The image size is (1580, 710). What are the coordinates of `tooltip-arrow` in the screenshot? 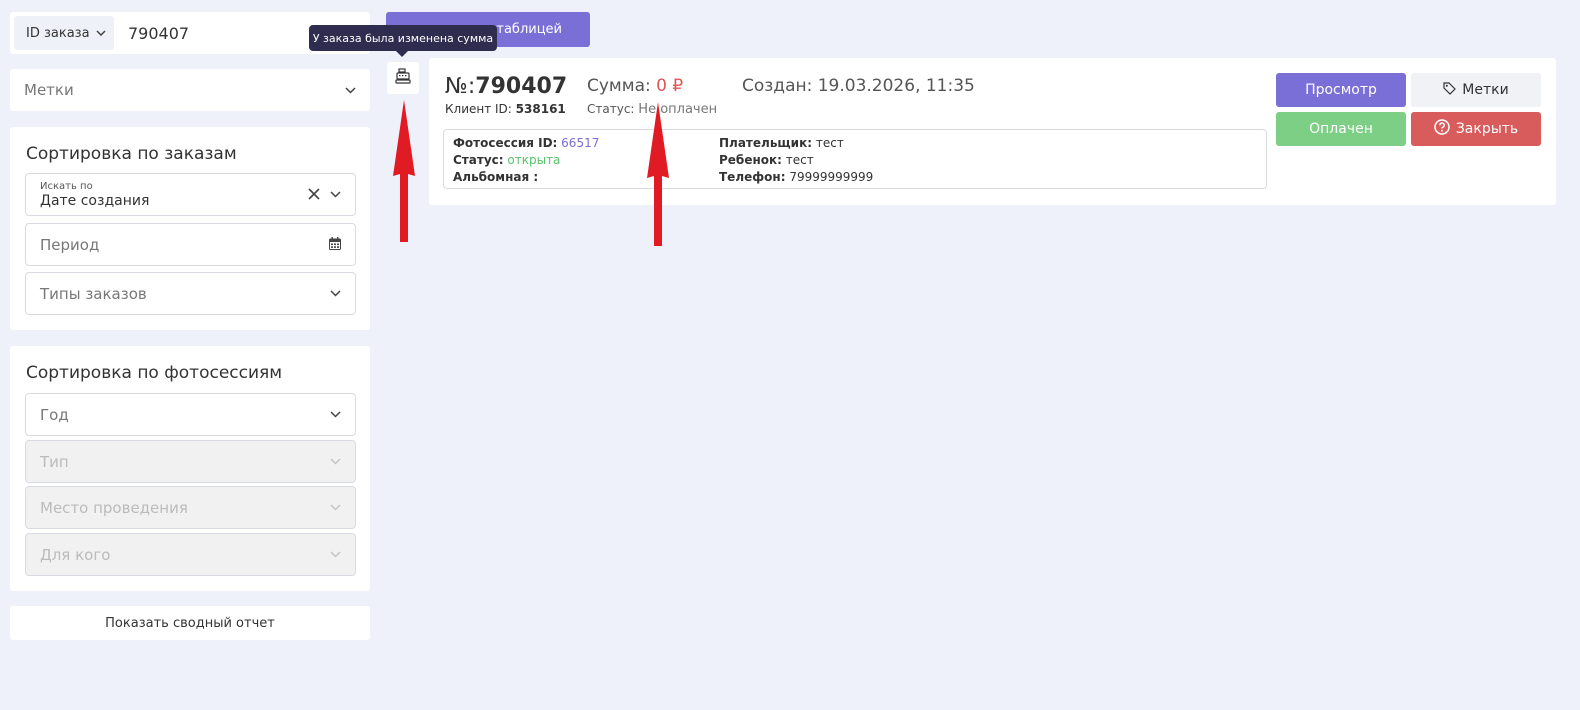 It's located at (402, 54).